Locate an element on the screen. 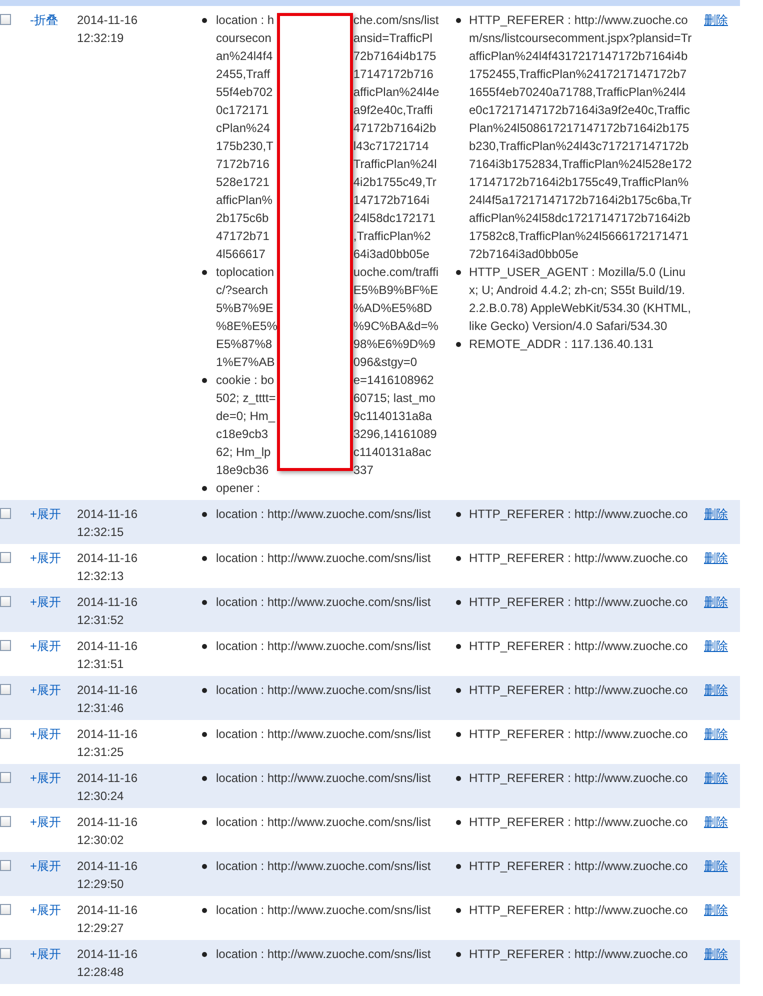 Image resolution: width=763 pixels, height=996 pixels. request-text: l43c71721714 is located at coordinates (391, 146).